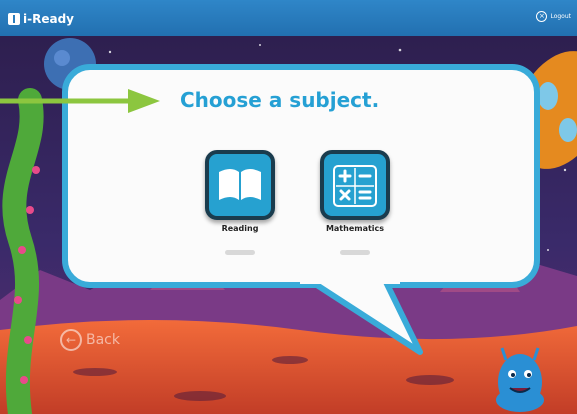  I want to click on back-label: Back, so click(103, 340).